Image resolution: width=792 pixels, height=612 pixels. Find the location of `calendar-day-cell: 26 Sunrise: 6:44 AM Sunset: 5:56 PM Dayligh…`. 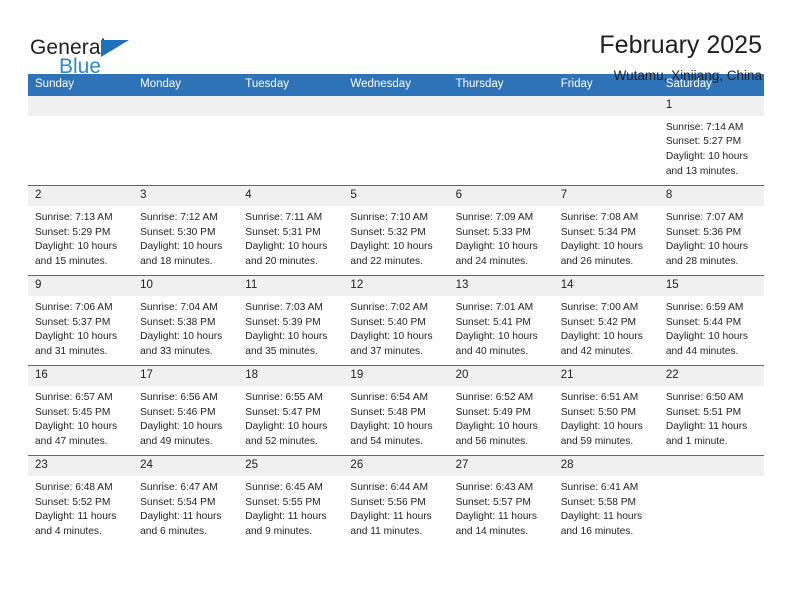

calendar-day-cell: 26 Sunrise: 6:44 AM Sunset: 5:56 PM Dayligh… is located at coordinates (396, 500).